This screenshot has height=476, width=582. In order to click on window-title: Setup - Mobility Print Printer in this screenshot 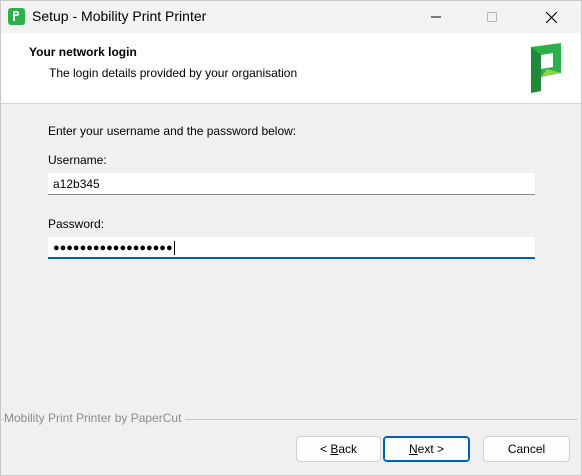, I will do `click(119, 16)`.